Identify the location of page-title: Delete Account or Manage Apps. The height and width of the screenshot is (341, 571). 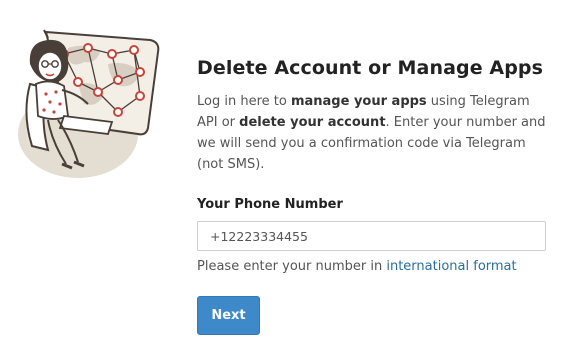
(370, 68).